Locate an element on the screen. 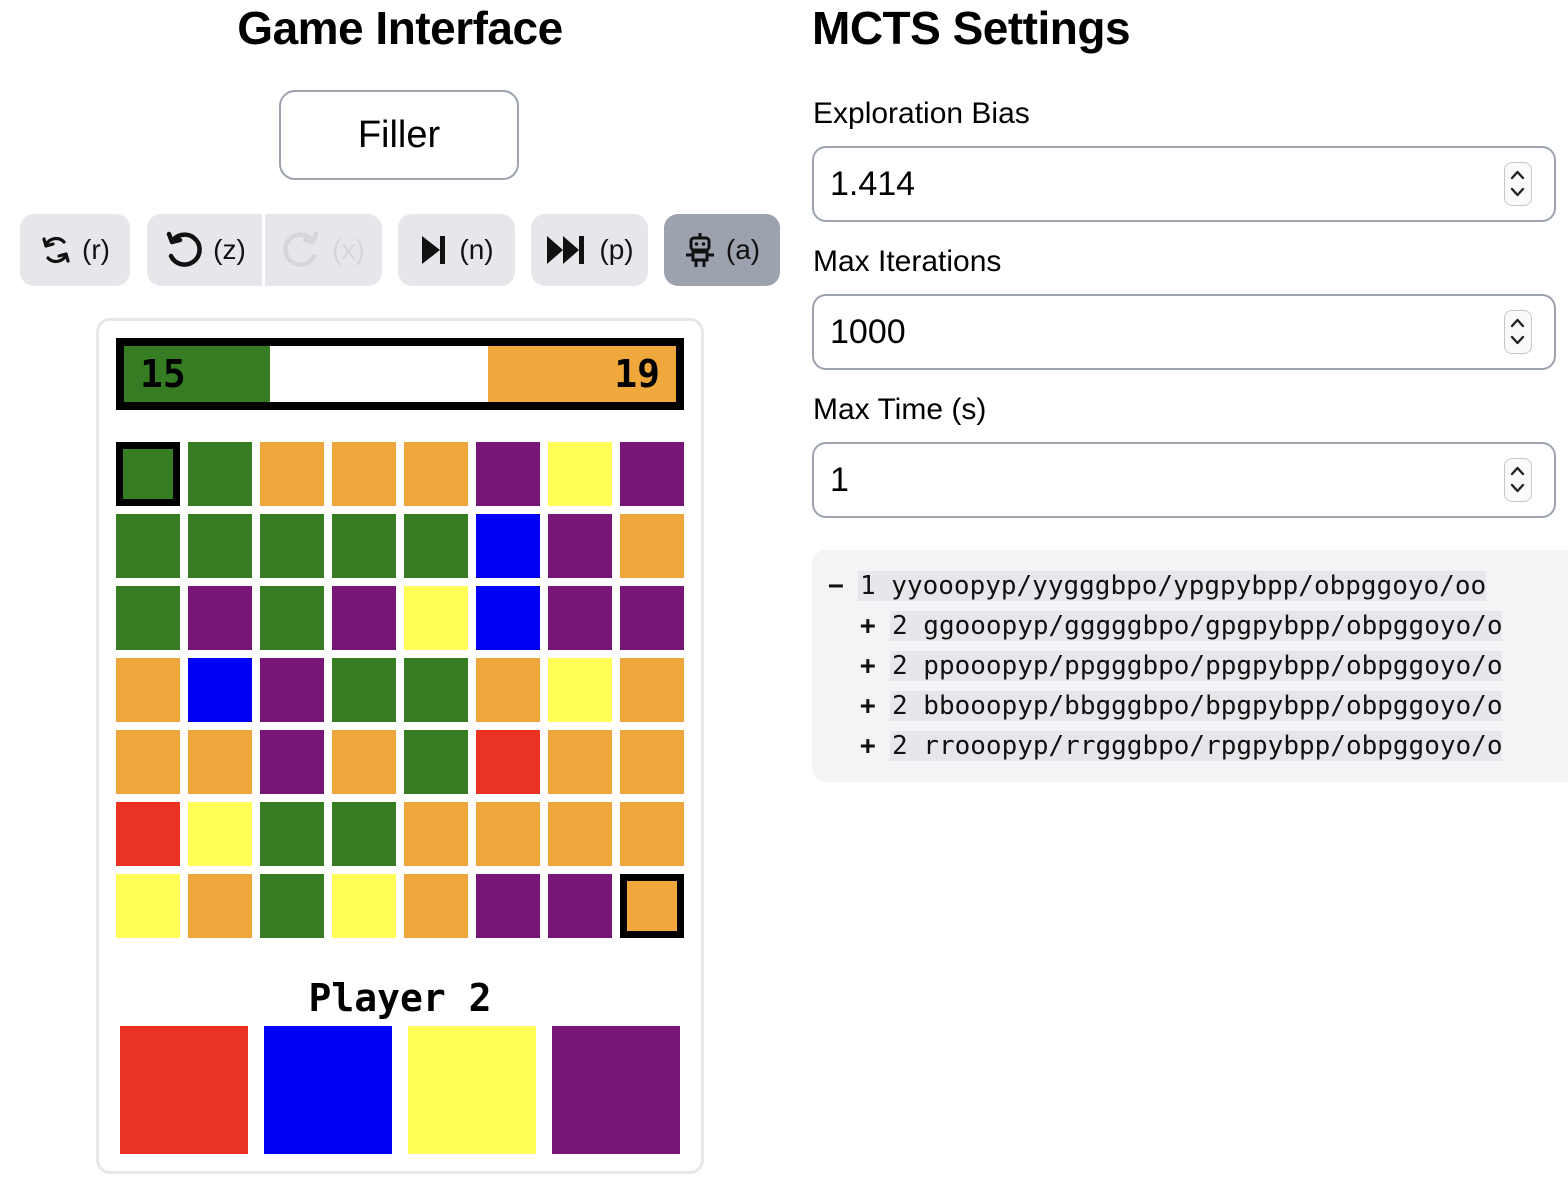 The width and height of the screenshot is (1568, 1190). undo-icon is located at coordinates (183, 250).